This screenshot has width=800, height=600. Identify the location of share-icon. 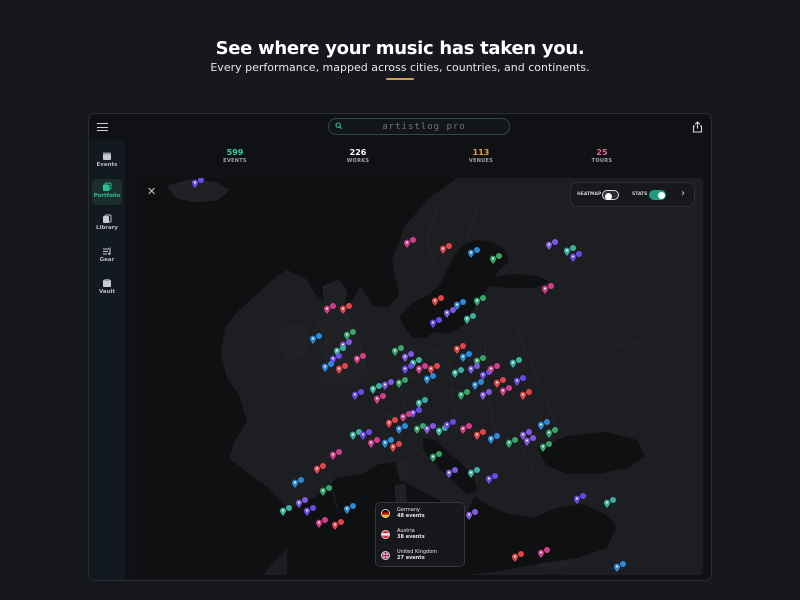
(697, 127).